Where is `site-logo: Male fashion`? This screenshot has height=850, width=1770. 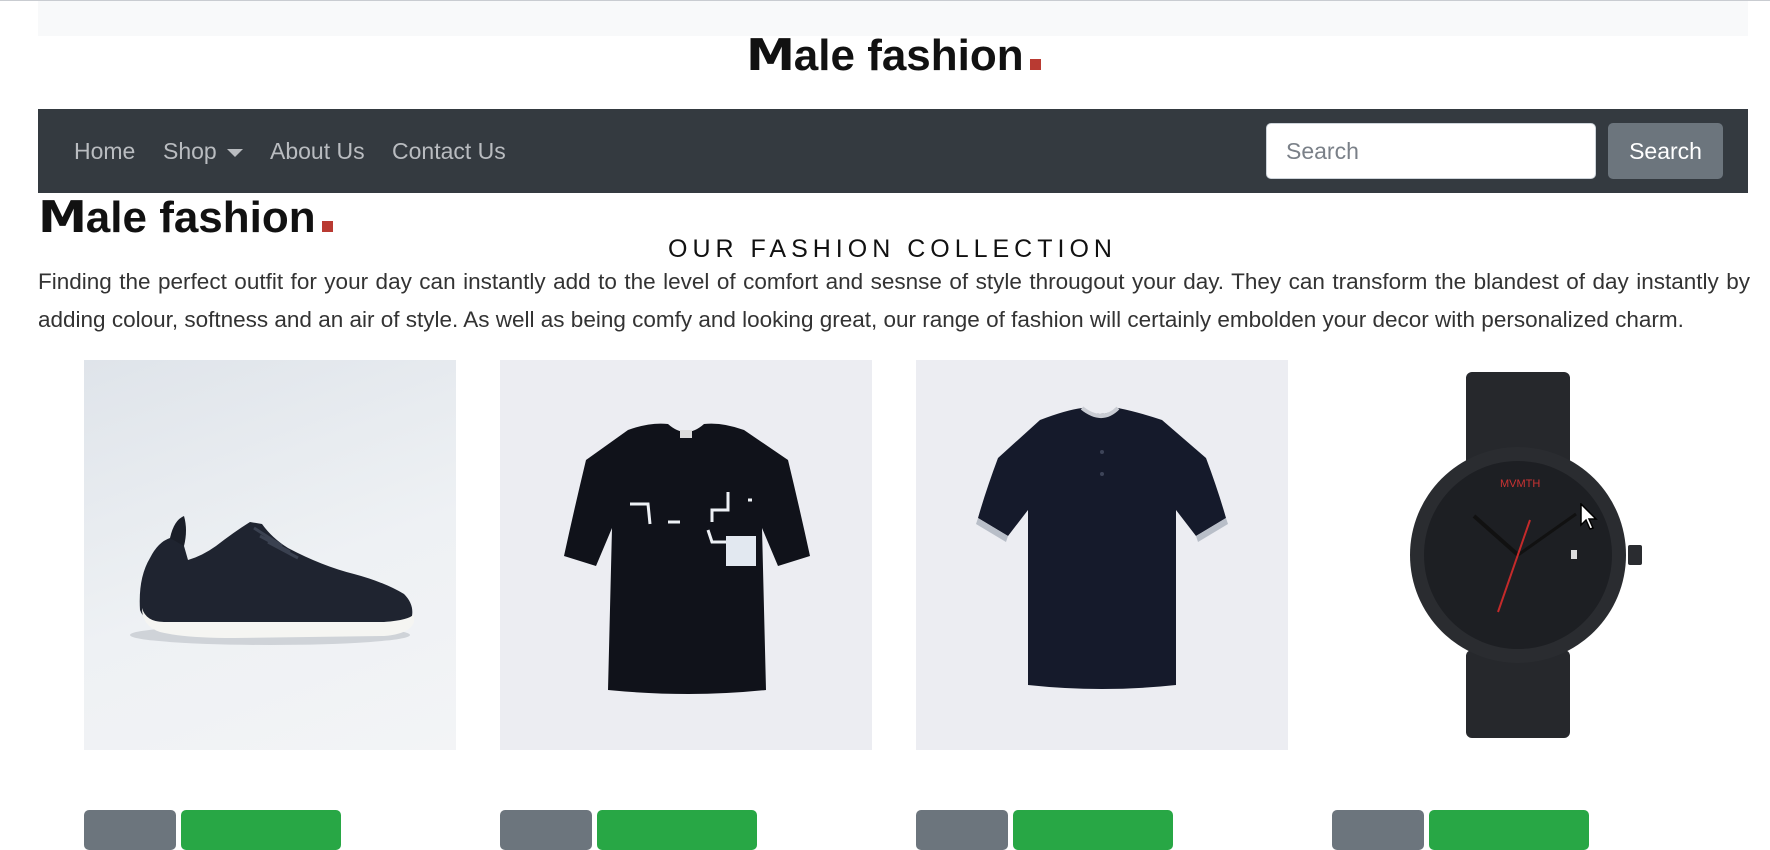
site-logo: Male fashion is located at coordinates (893, 55).